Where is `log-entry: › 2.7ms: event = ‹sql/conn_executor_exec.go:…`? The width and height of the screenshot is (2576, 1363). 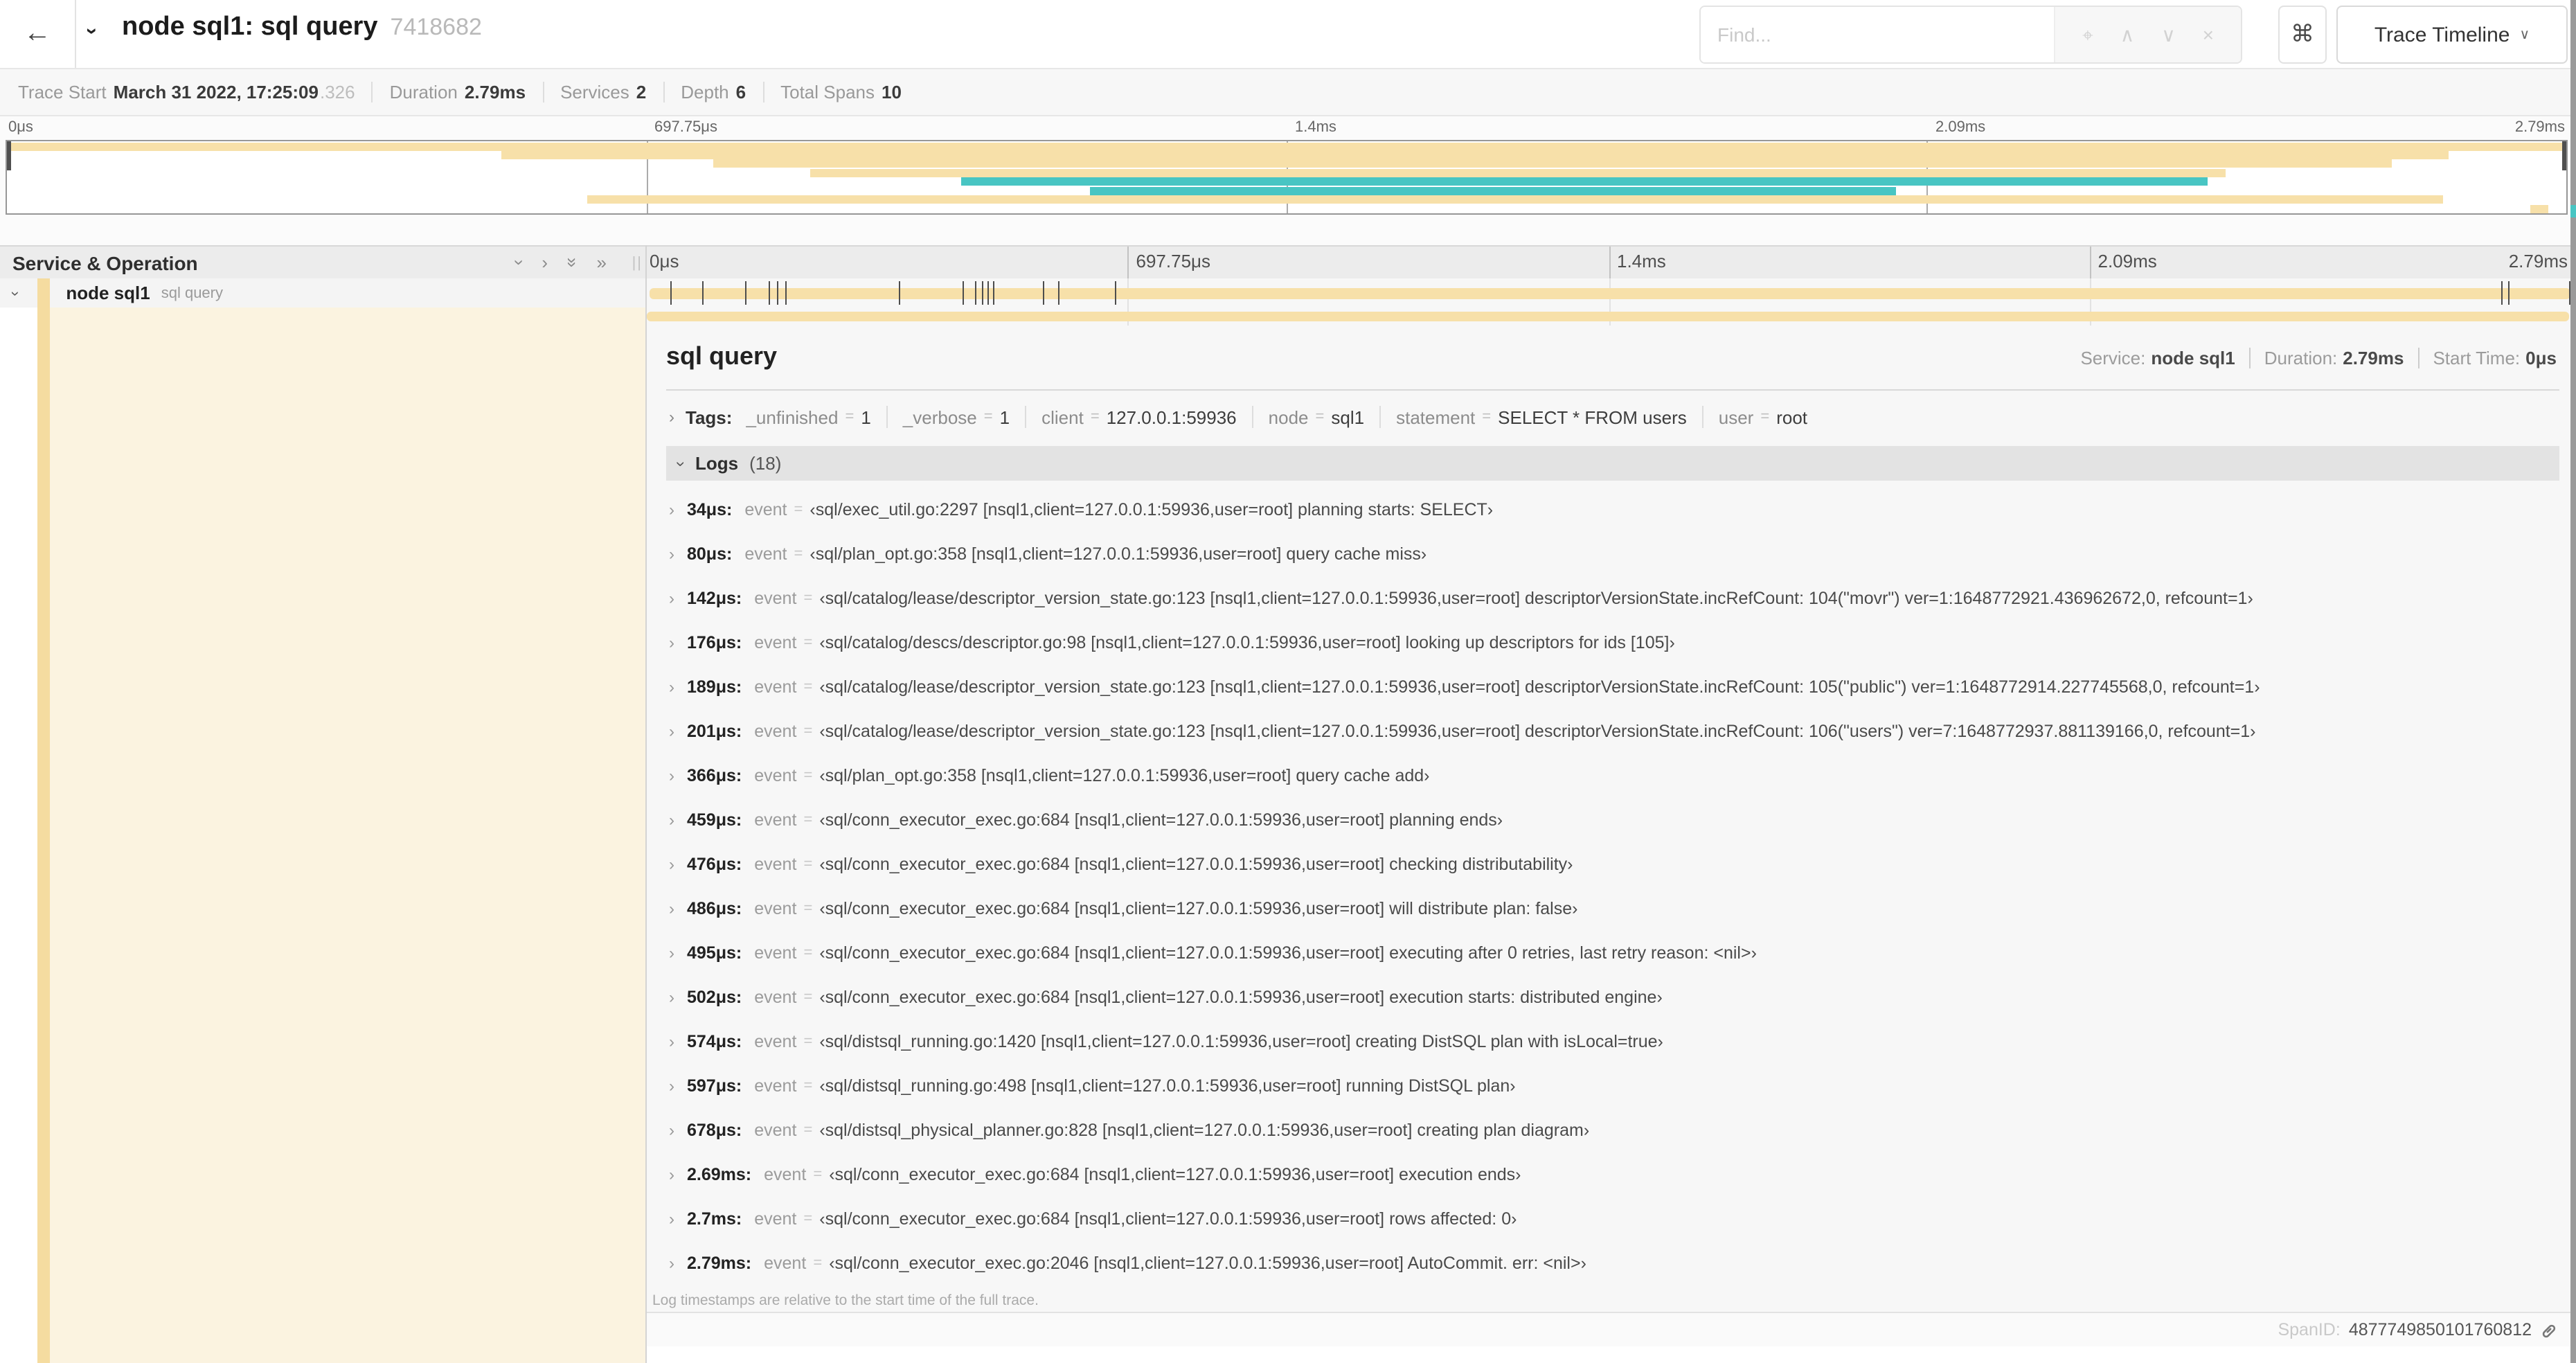 log-entry: › 2.7ms: event = ‹sql/conn_executor_exec.go:… is located at coordinates (1614, 1219).